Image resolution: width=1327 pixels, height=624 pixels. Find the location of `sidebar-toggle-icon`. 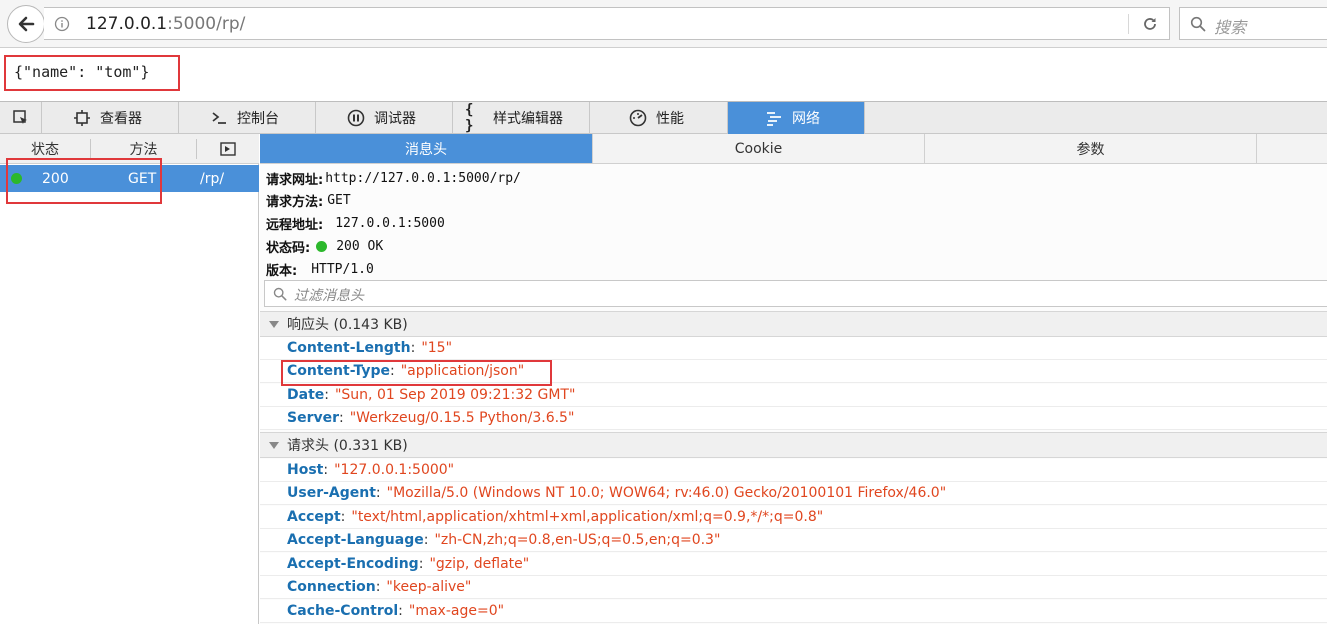

sidebar-toggle-icon is located at coordinates (228, 148).